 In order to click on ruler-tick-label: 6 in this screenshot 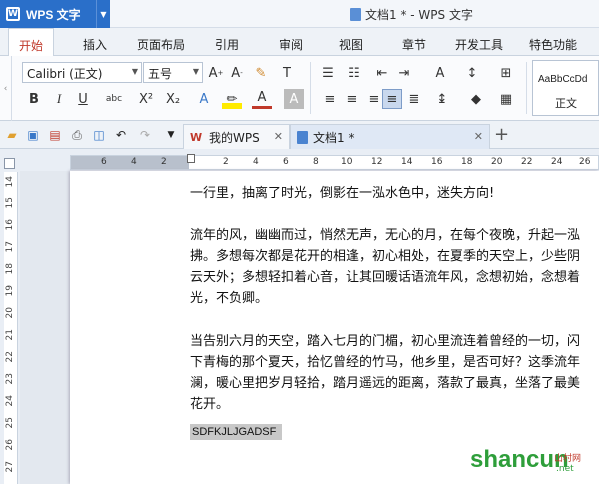, I will do `click(286, 162)`.